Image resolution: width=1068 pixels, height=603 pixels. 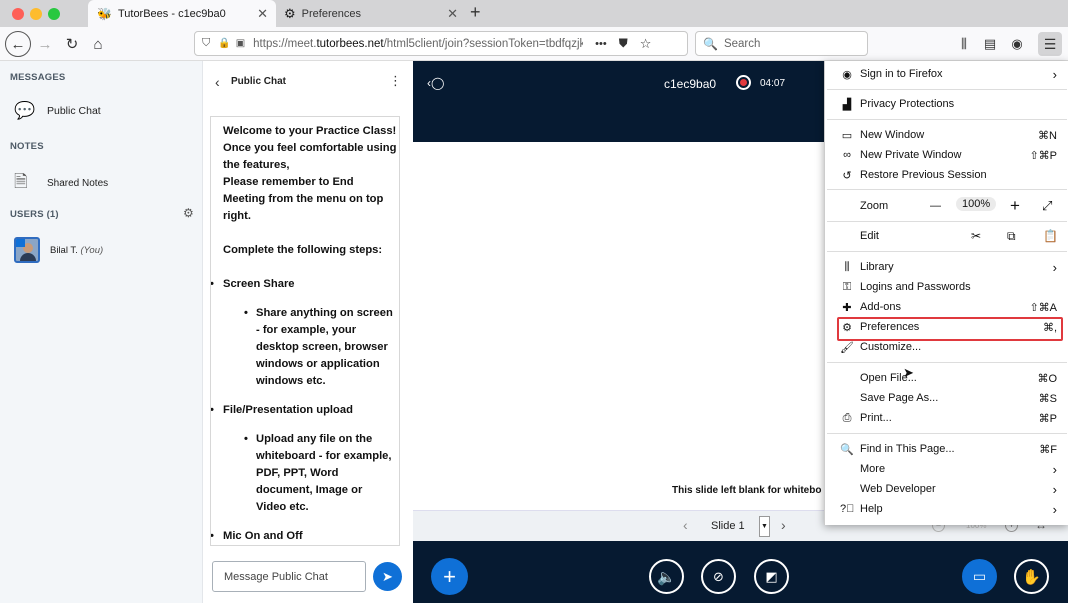 What do you see at coordinates (34, 214) in the screenshot?
I see `users-heading: USERS (1)` at bounding box center [34, 214].